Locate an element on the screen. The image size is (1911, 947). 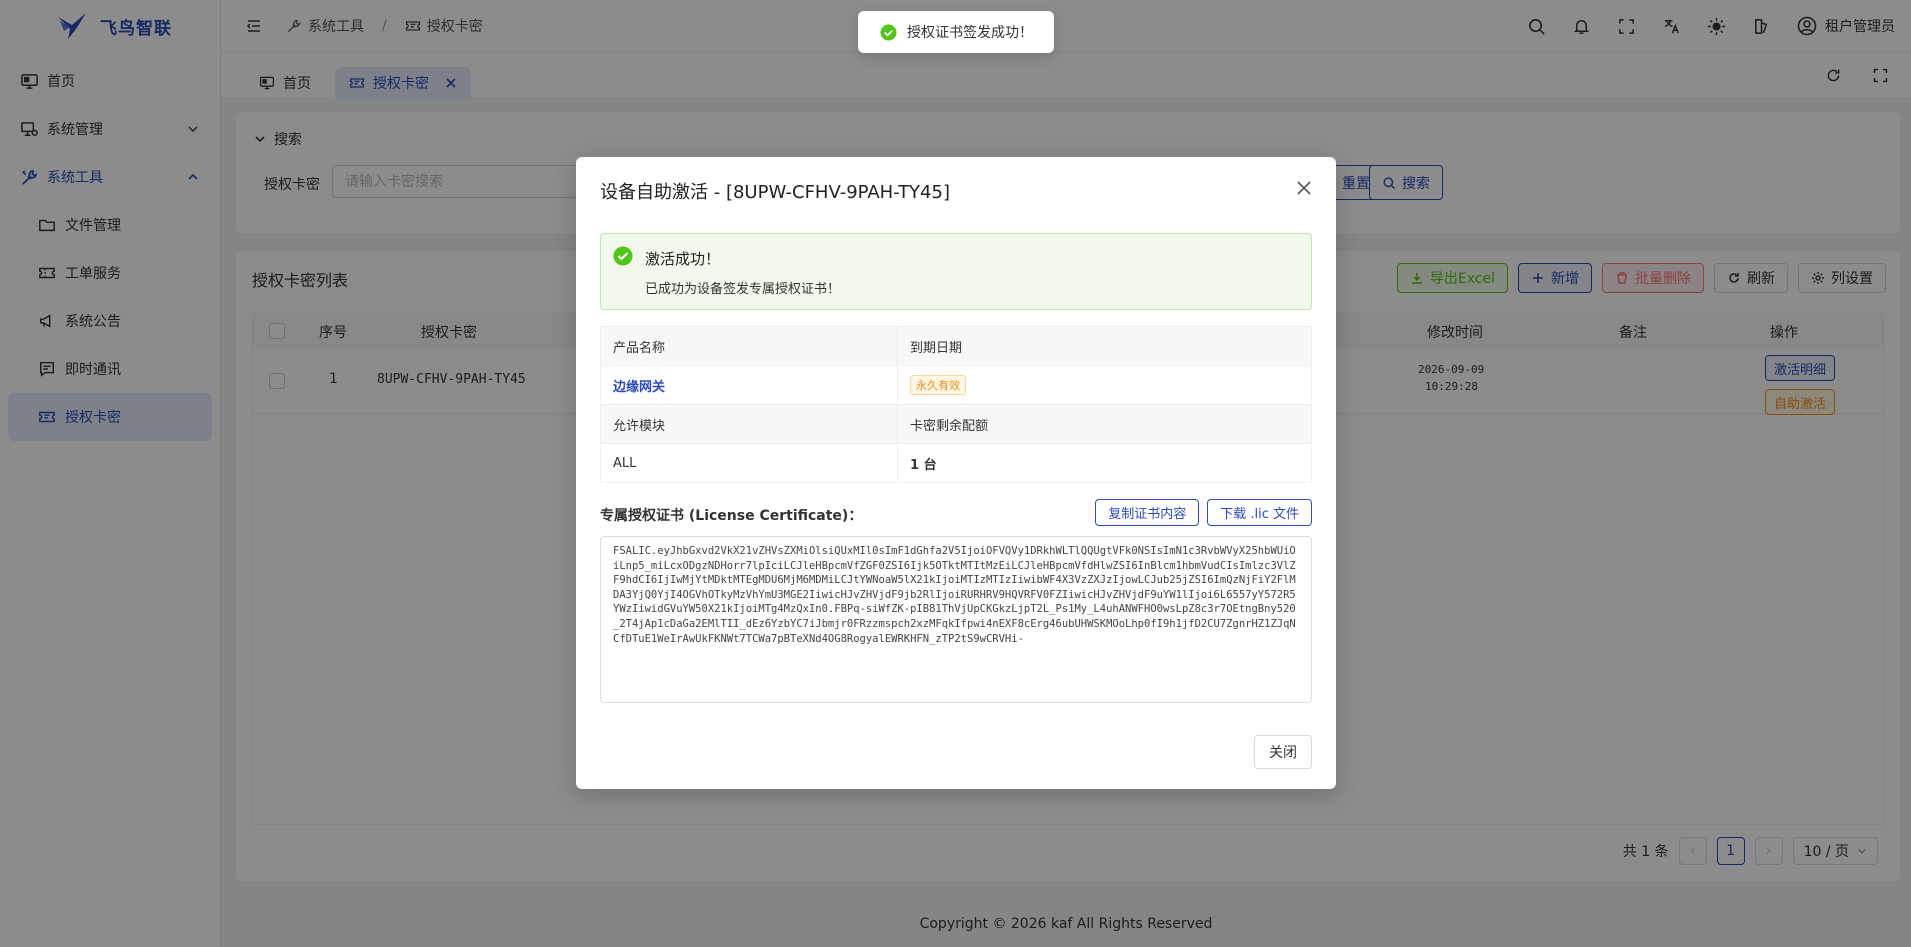
alert-description: 已成功为设备签发专属授权证书！ is located at coordinates (743, 289).